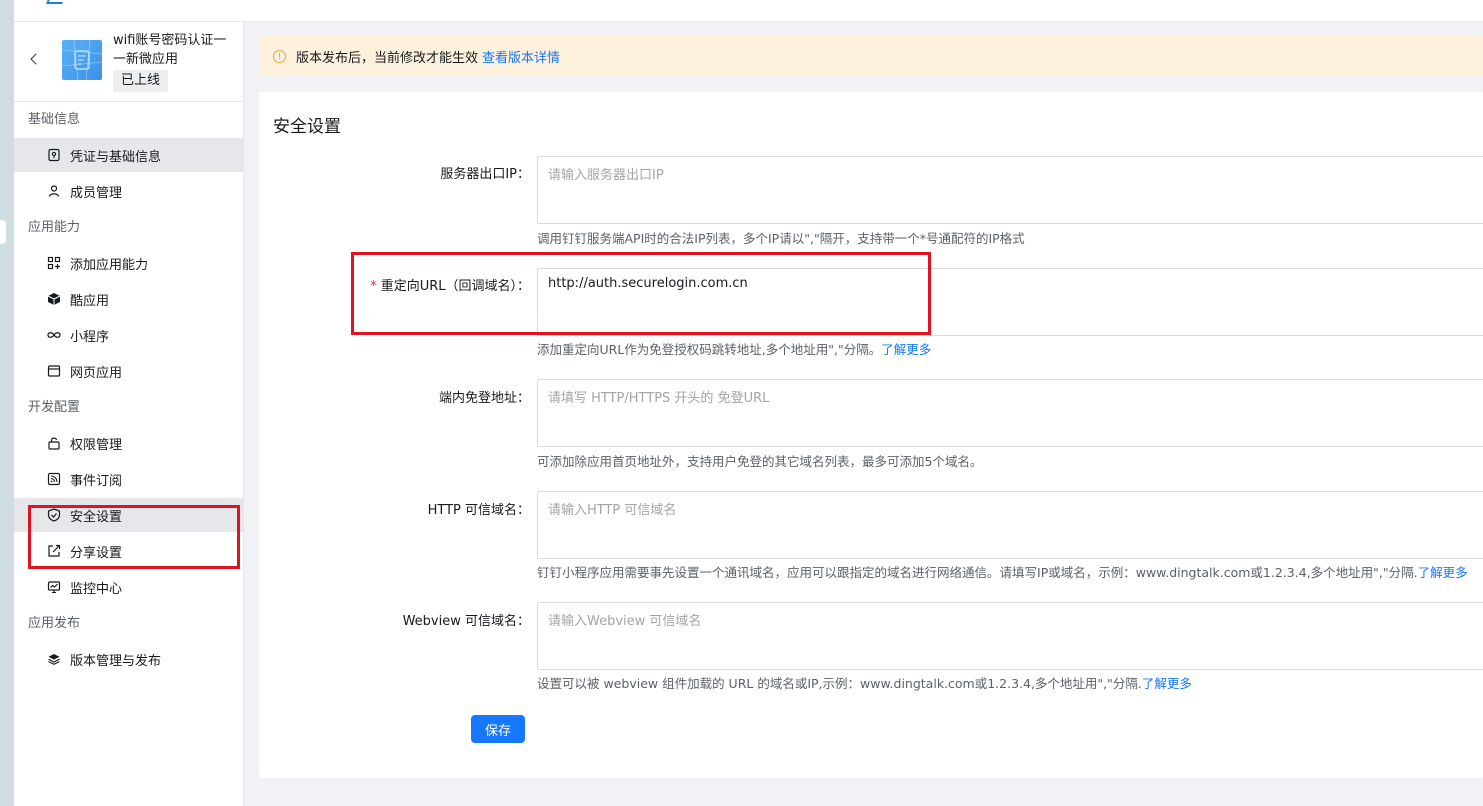  What do you see at coordinates (170, 50) in the screenshot?
I see `app-name: wifi账号密码认证一一新微应用` at bounding box center [170, 50].